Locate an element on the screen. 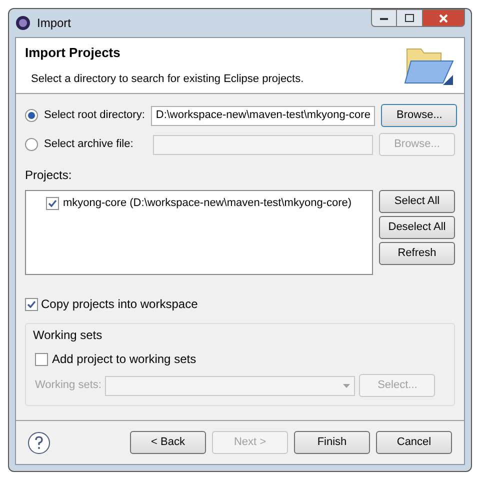 Image resolution: width=477 pixels, height=480 pixels. window-title: Import is located at coordinates (54, 23).